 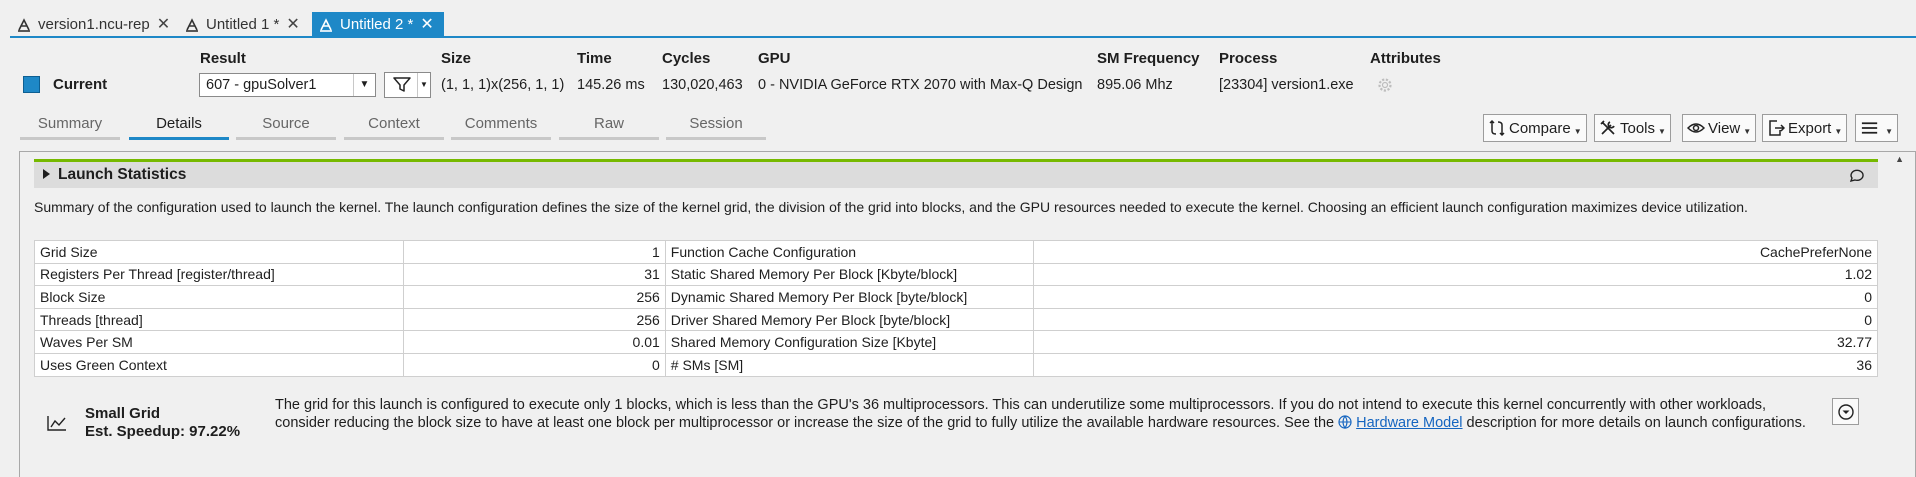 What do you see at coordinates (1900, 314) in the screenshot?
I see `vertical-scrollbar` at bounding box center [1900, 314].